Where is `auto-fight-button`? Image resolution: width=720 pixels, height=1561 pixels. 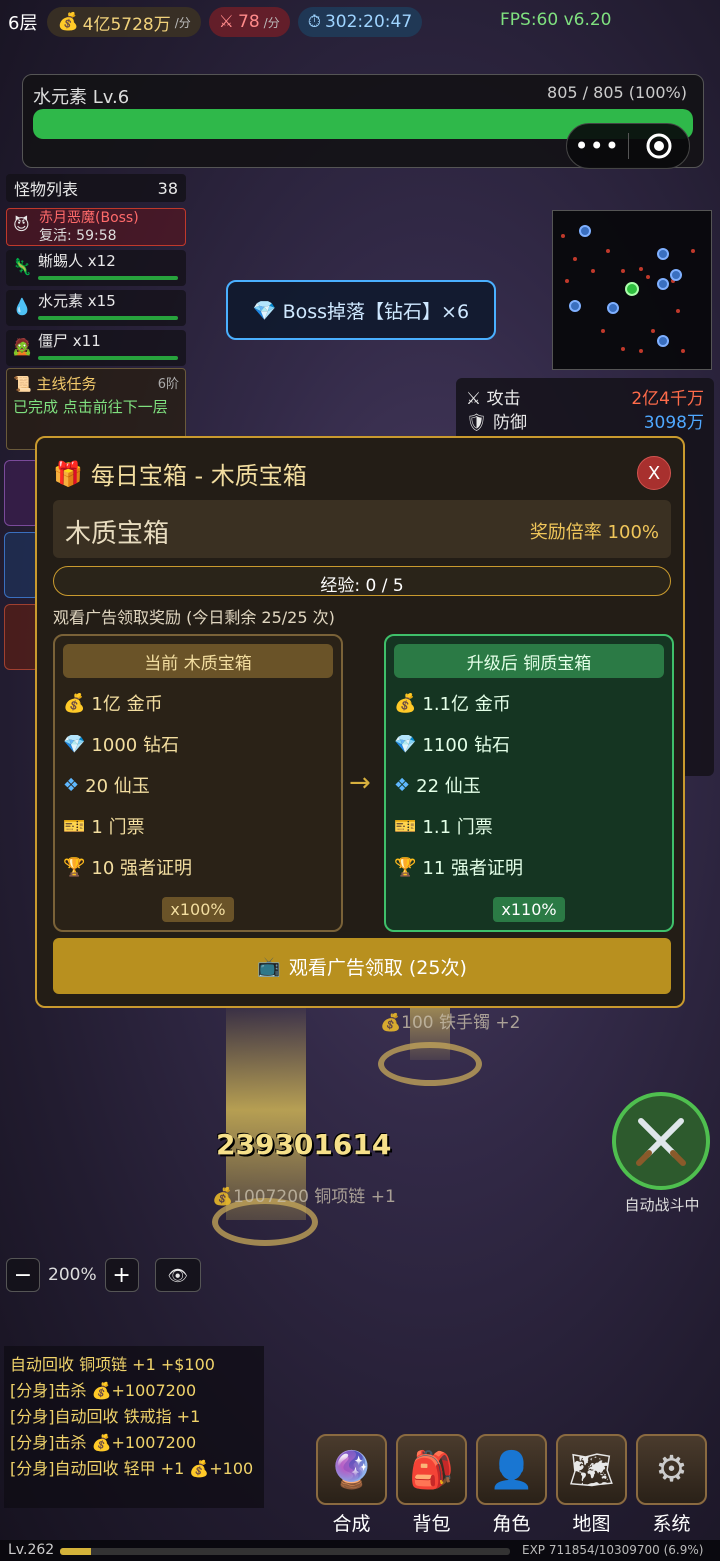
auto-fight-button is located at coordinates (661, 1141).